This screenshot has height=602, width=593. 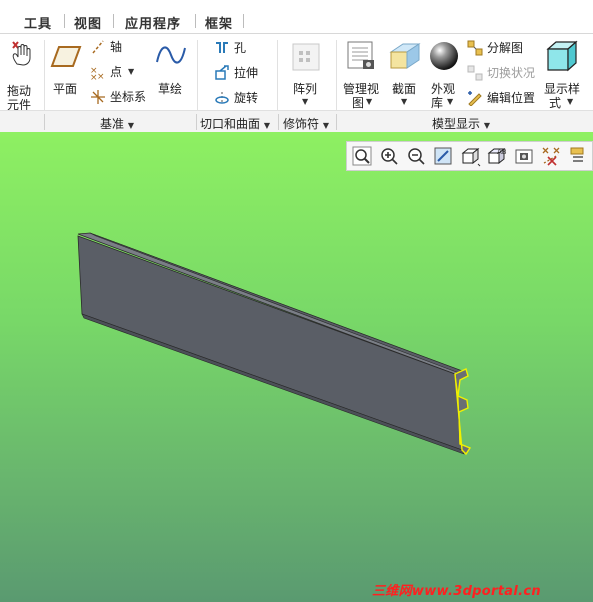 I want to click on display-style-label-2: 式, so click(x=555, y=103).